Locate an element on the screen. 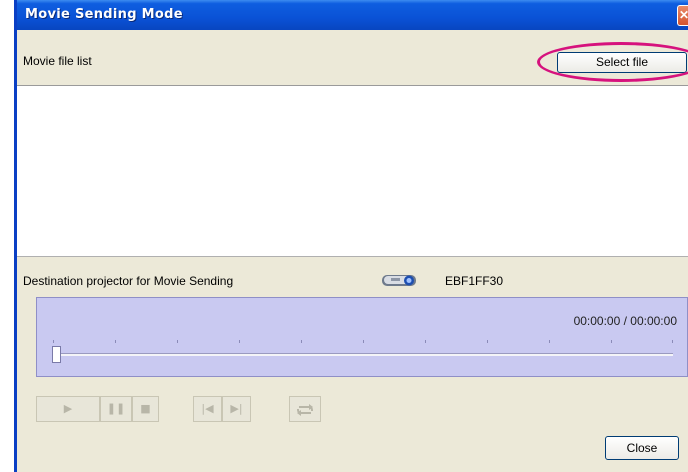  window-title: Movie Sending Mode is located at coordinates (104, 14).